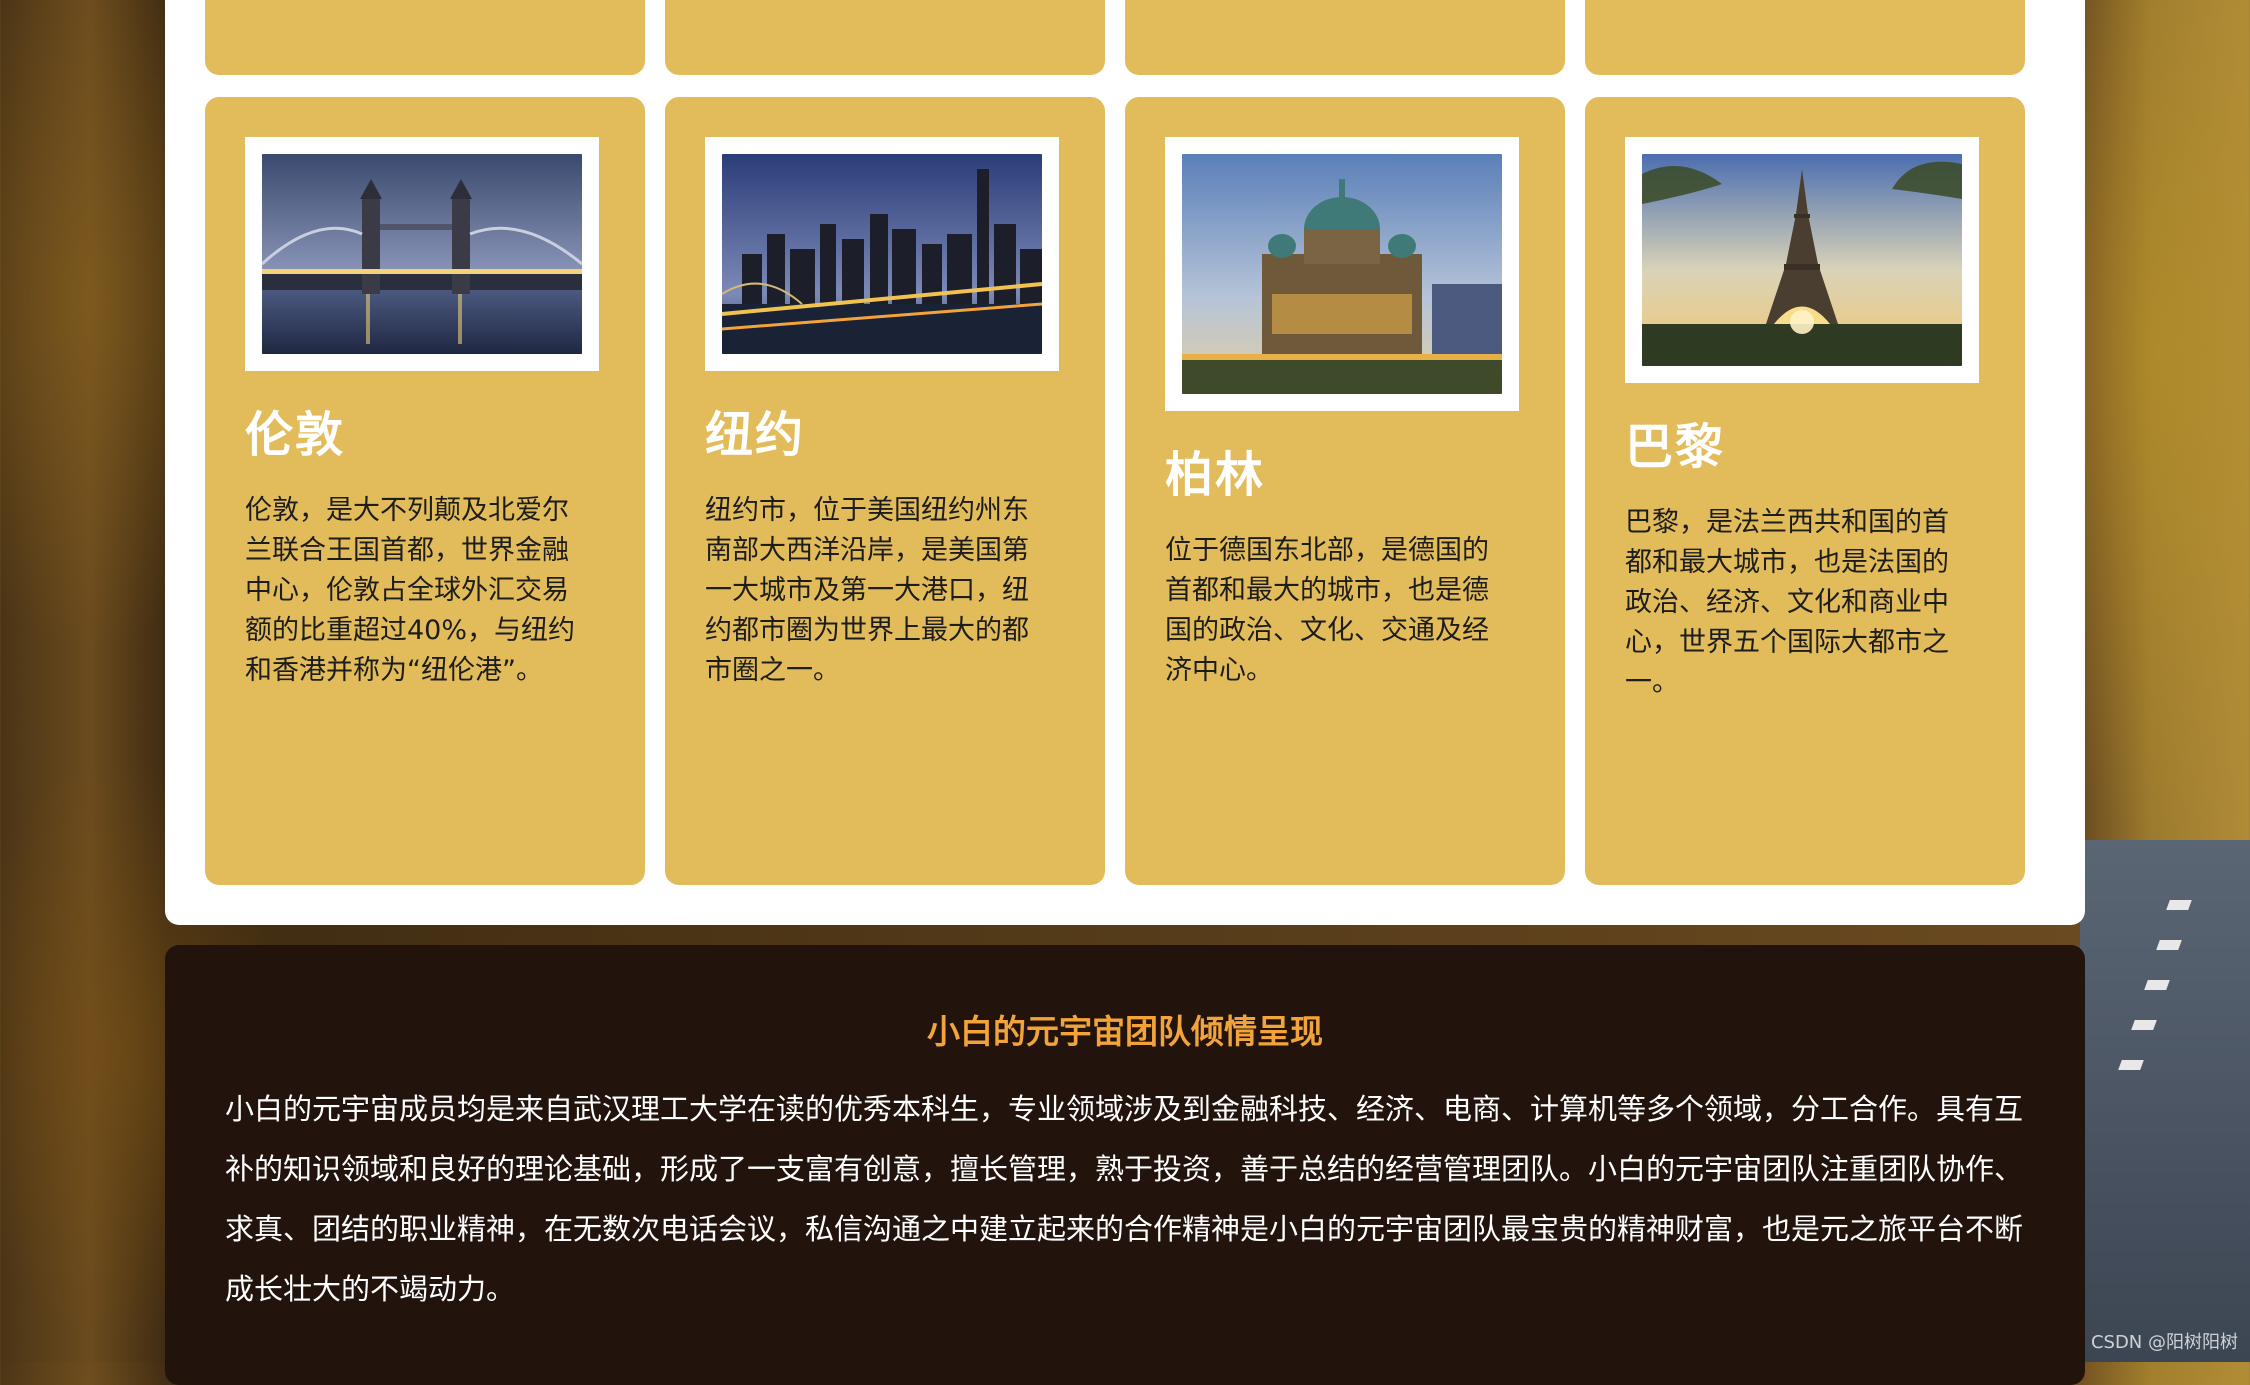 The width and height of the screenshot is (2250, 1385). What do you see at coordinates (1215, 475) in the screenshot?
I see `city-name: 柏林` at bounding box center [1215, 475].